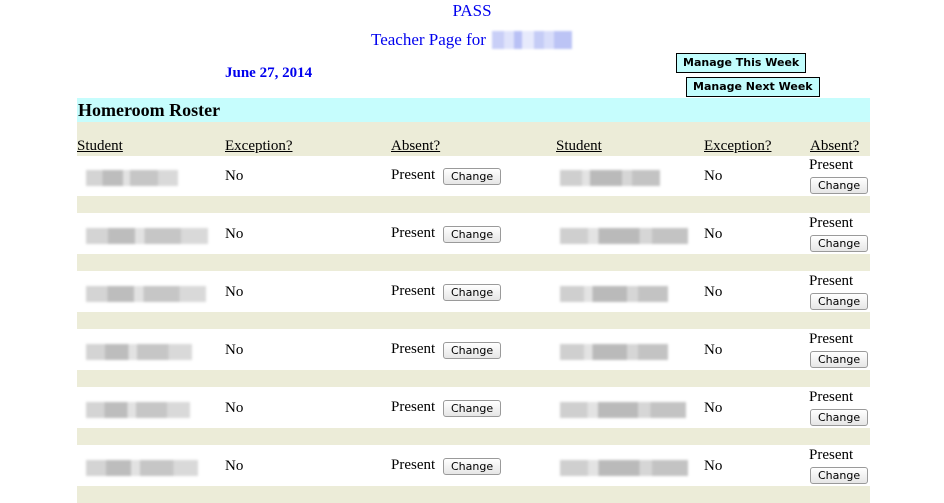  What do you see at coordinates (579, 146) in the screenshot?
I see `col-student-right: Student` at bounding box center [579, 146].